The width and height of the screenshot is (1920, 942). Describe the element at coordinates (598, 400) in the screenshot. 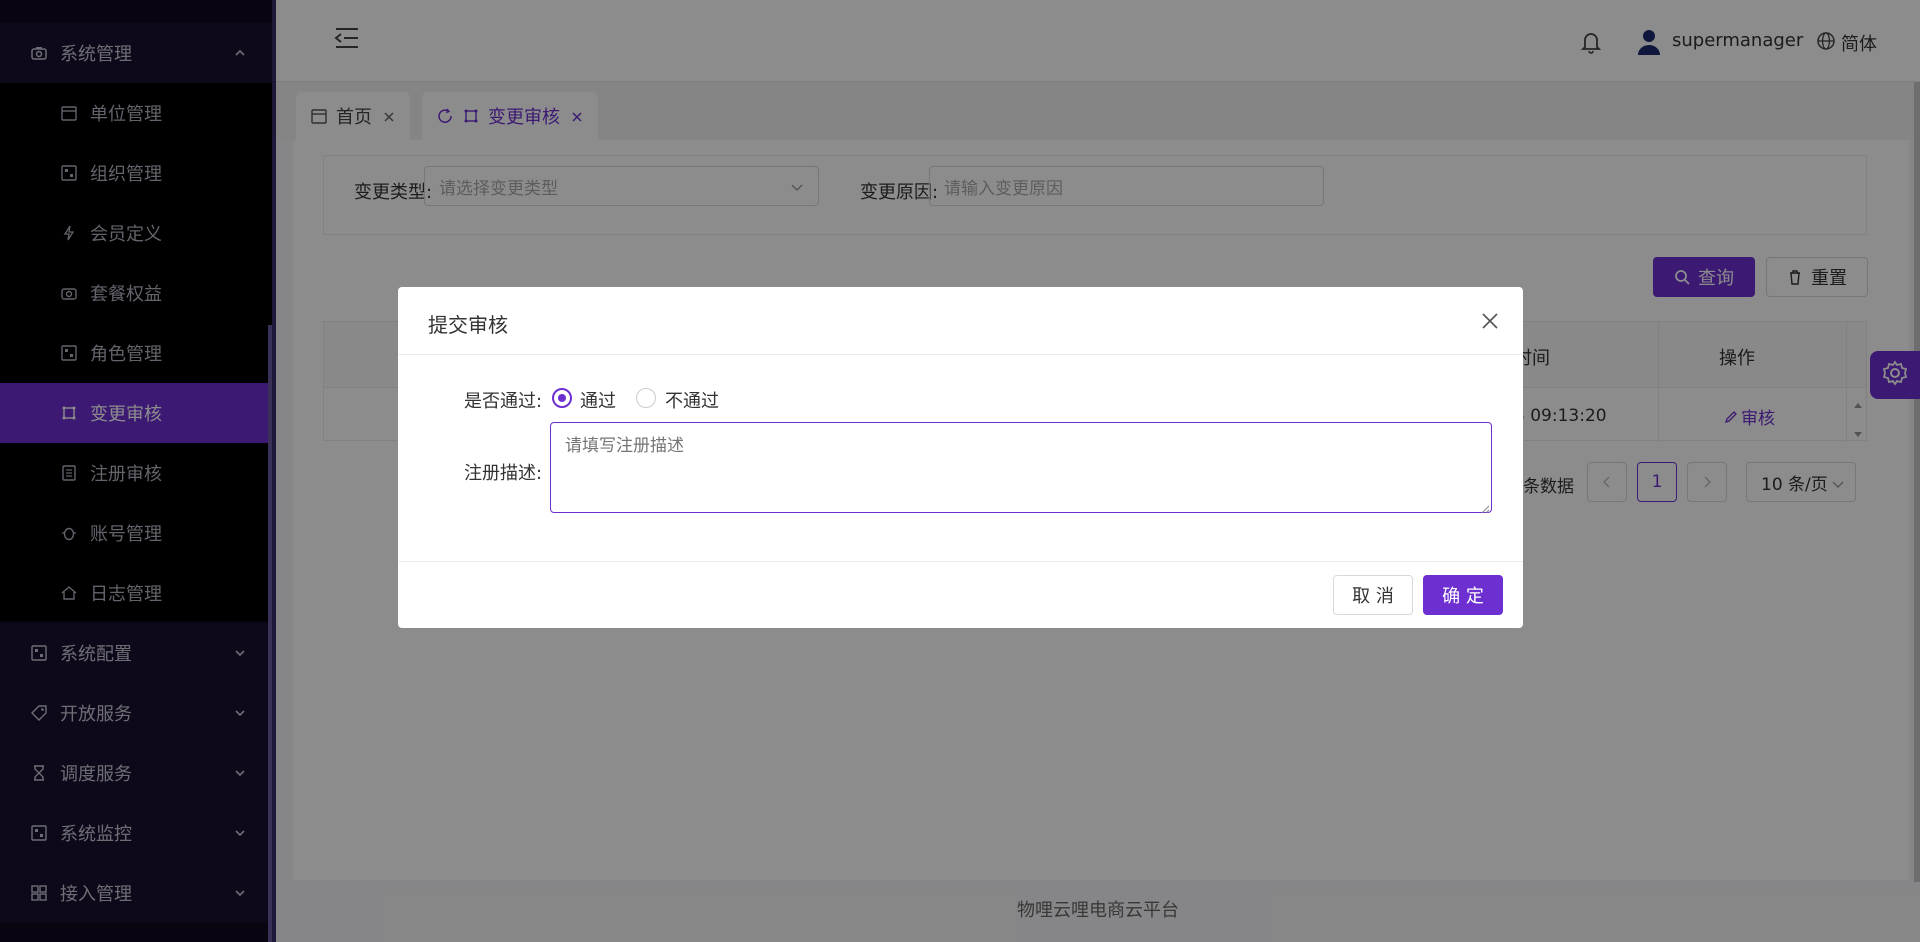

I see `radio-pass-label: 通过` at that location.